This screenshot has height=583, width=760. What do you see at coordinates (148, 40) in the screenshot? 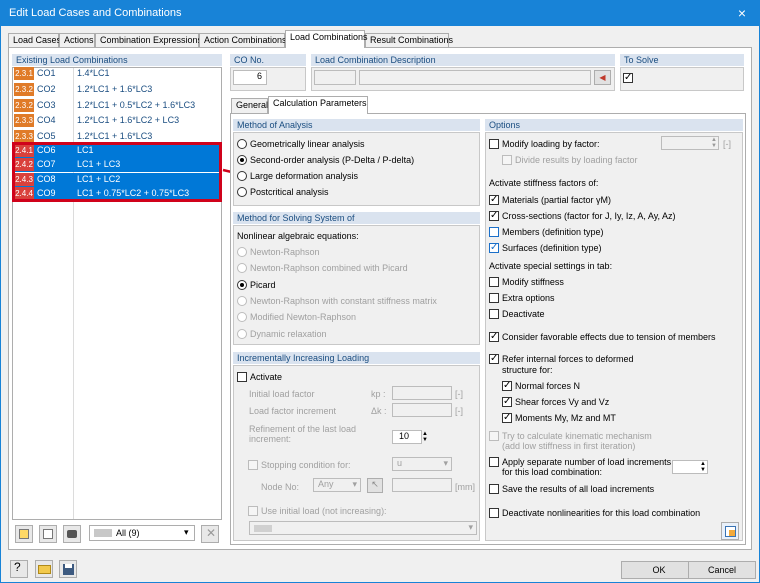
I see `tab-combination-expressions: Combination Expressions` at bounding box center [148, 40].